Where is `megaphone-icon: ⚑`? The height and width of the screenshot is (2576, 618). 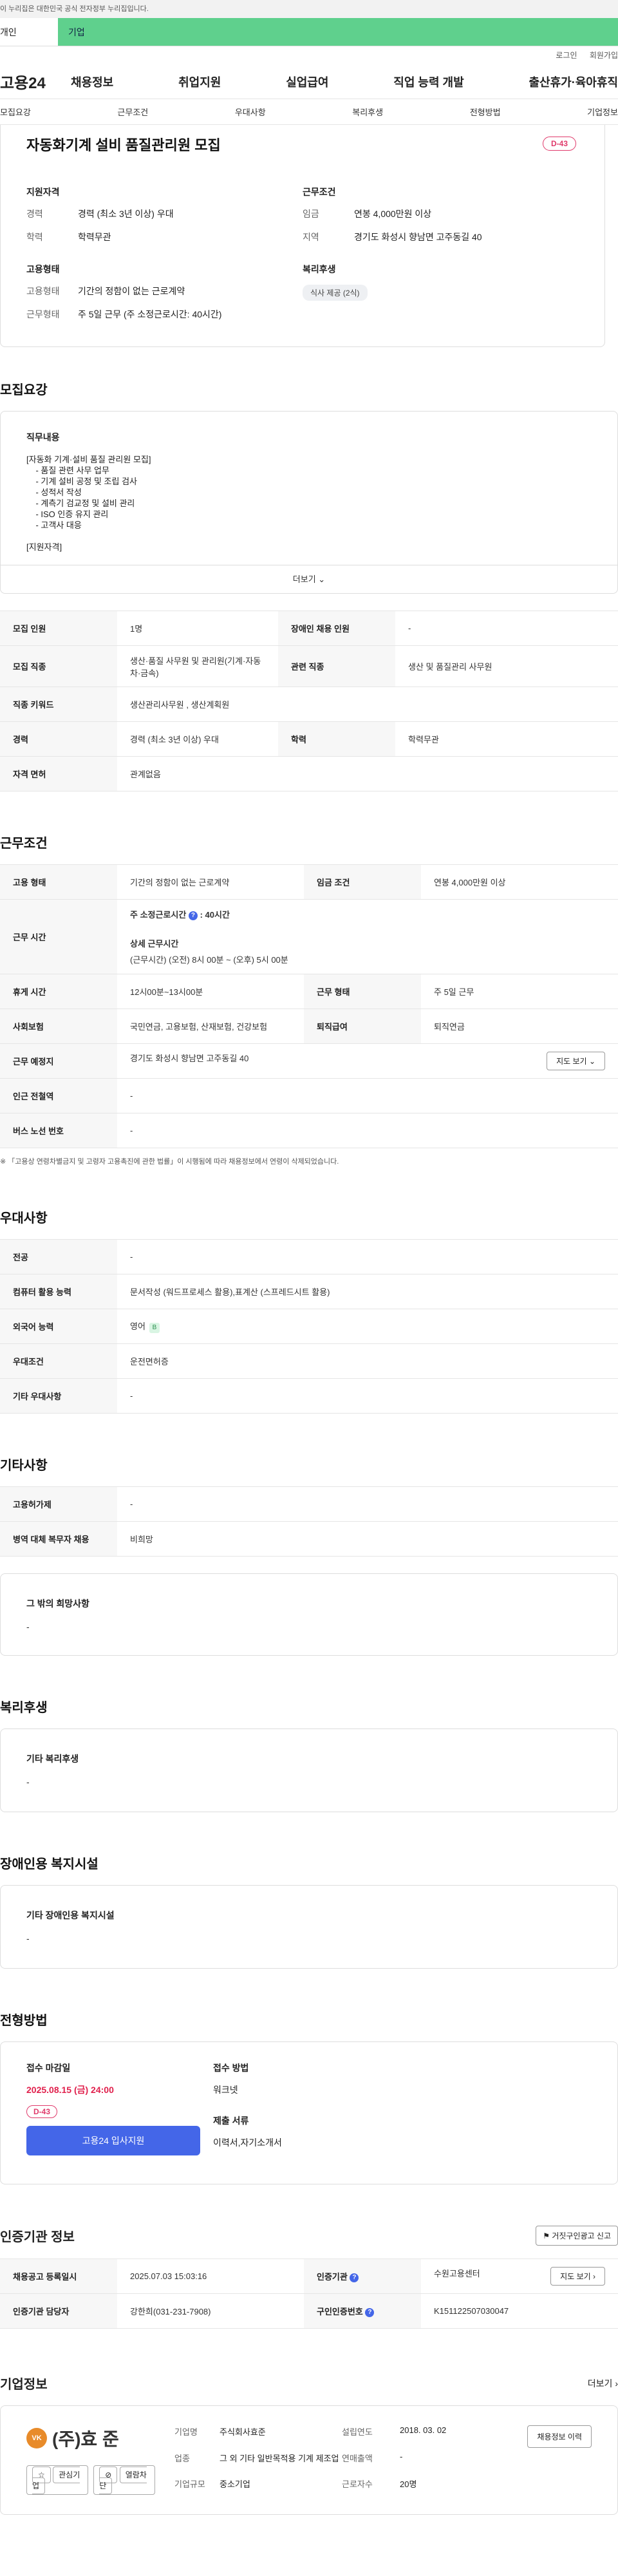
megaphone-icon: ⚑ is located at coordinates (546, 2235).